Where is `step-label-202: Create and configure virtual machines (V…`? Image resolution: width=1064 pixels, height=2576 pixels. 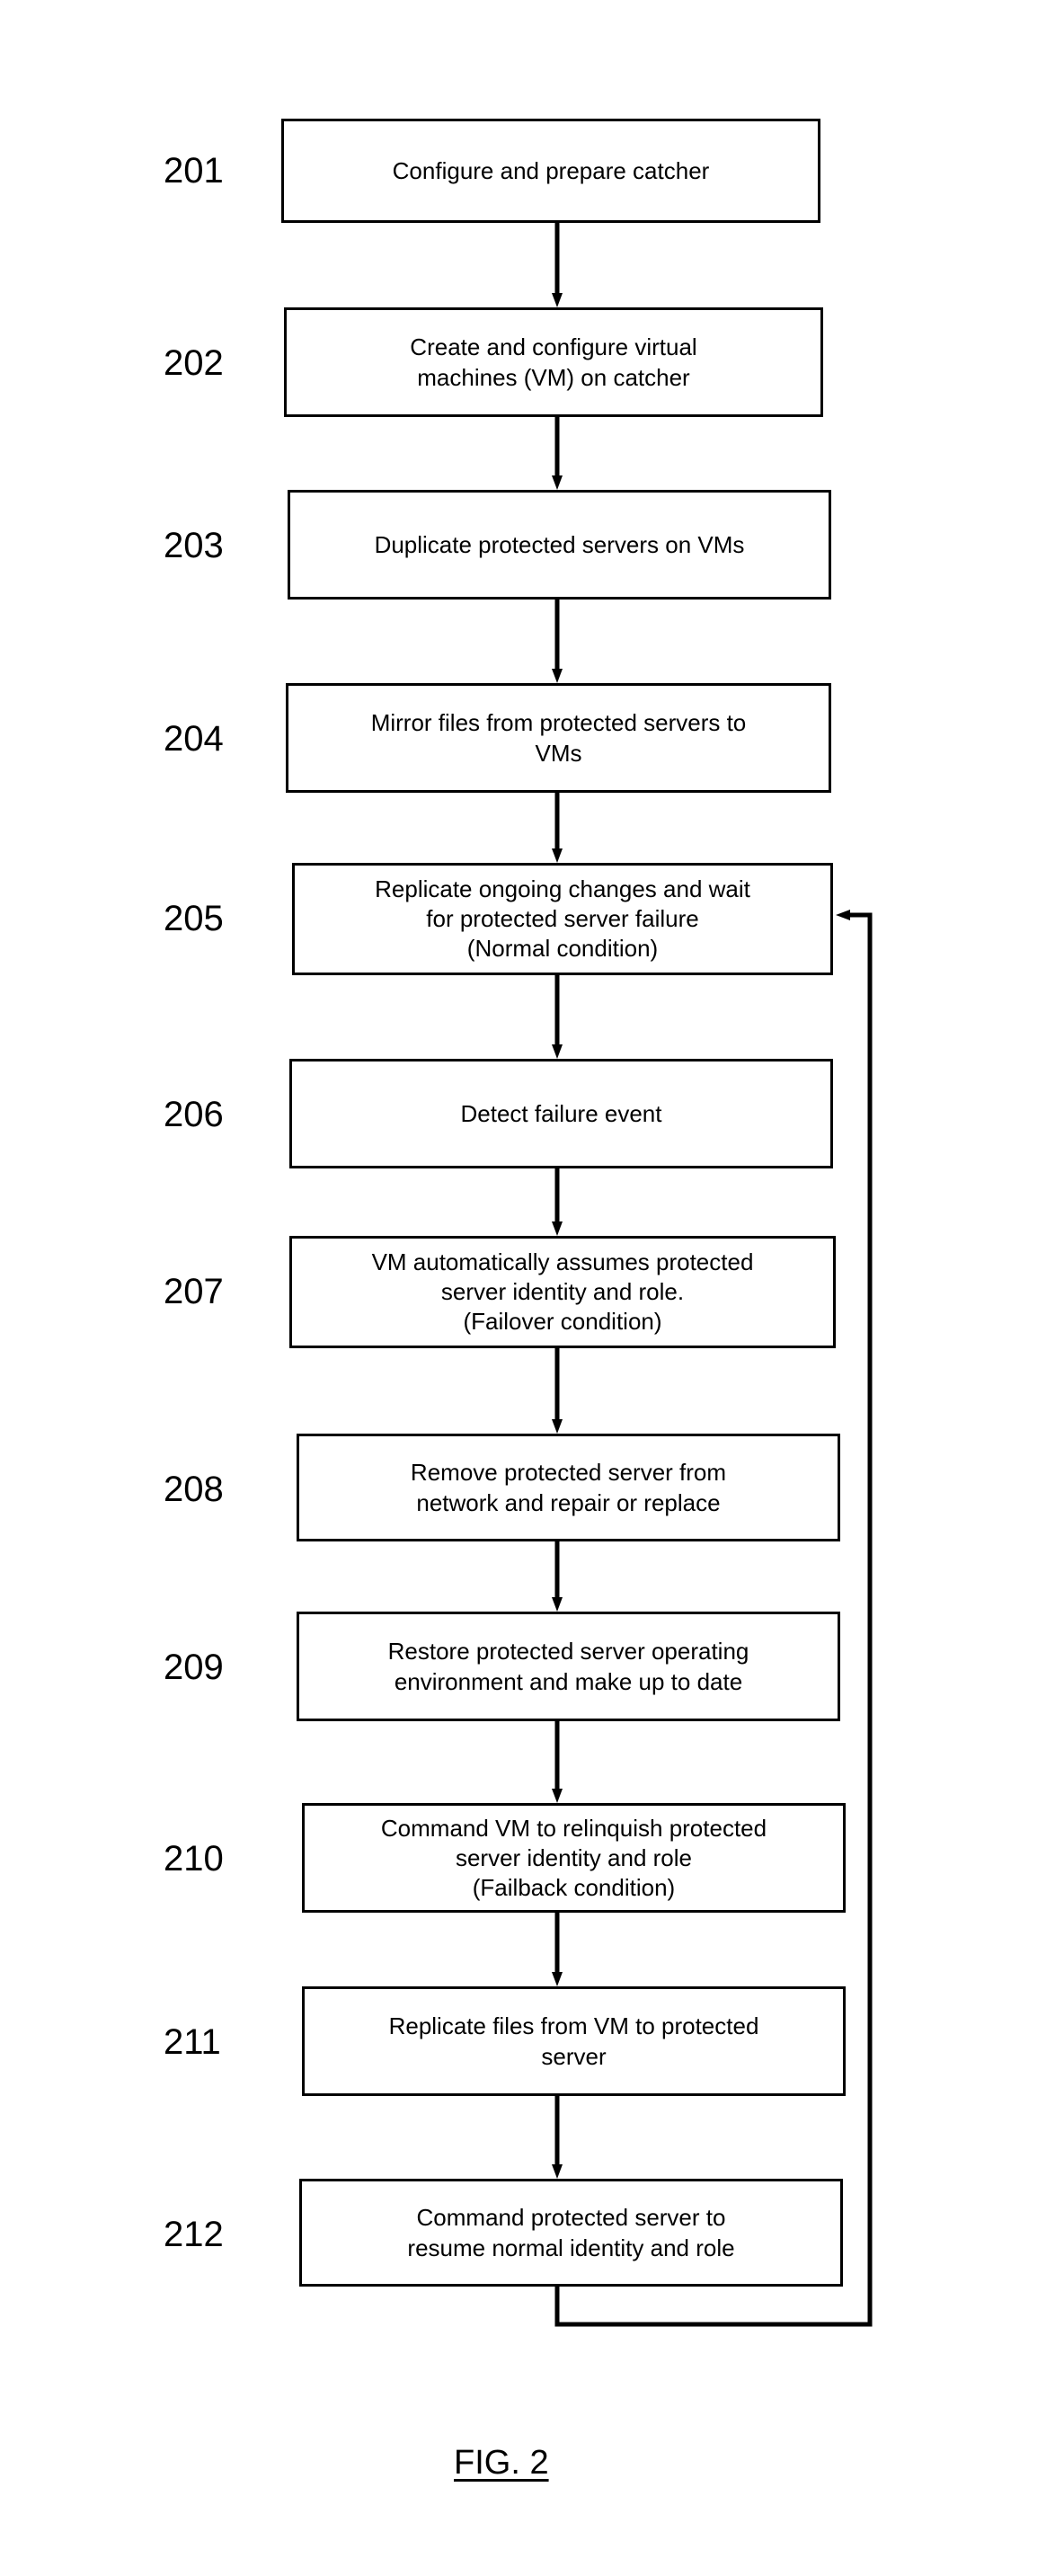
step-label-202: Create and configure virtual machines (V… is located at coordinates (553, 362).